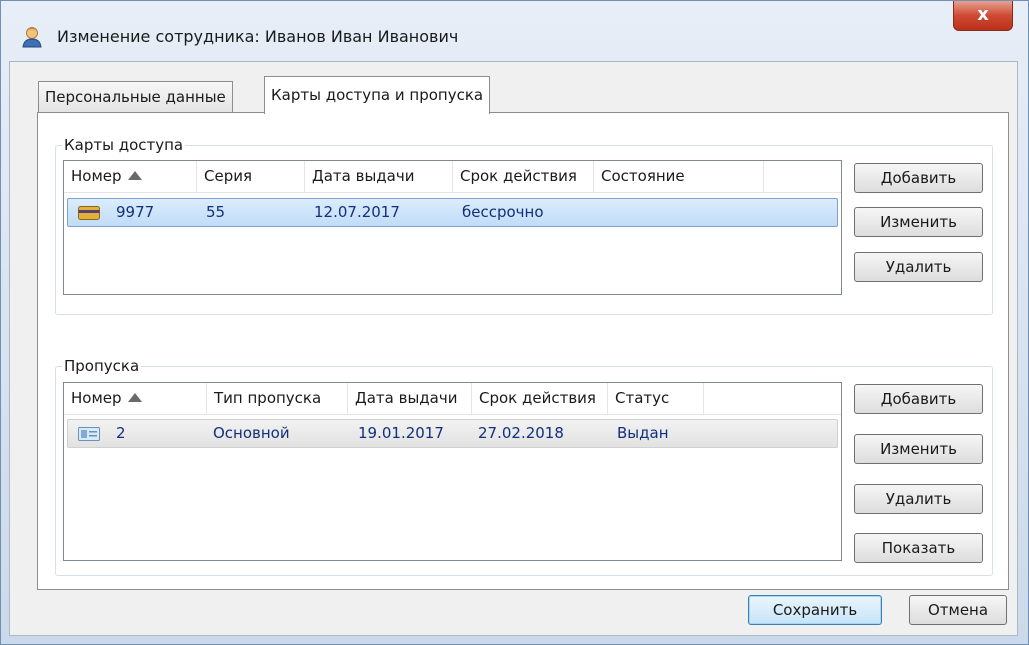  Describe the element at coordinates (89, 213) in the screenshot. I see `card-icon` at that location.